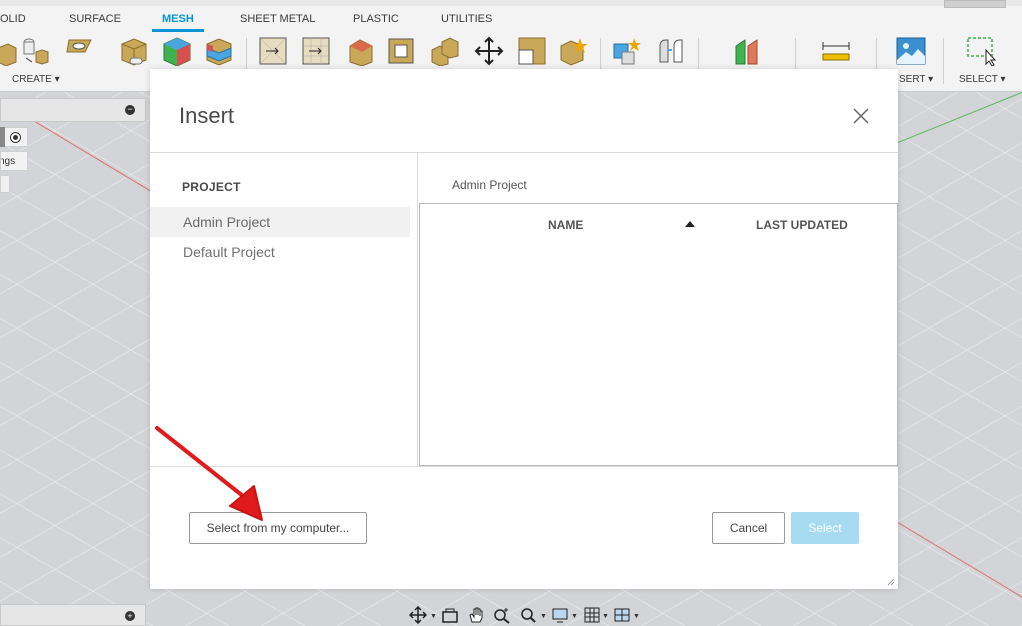 Image resolution: width=1022 pixels, height=626 pixels. Describe the element at coordinates (960, 116) in the screenshot. I see `y-axis-line` at that location.